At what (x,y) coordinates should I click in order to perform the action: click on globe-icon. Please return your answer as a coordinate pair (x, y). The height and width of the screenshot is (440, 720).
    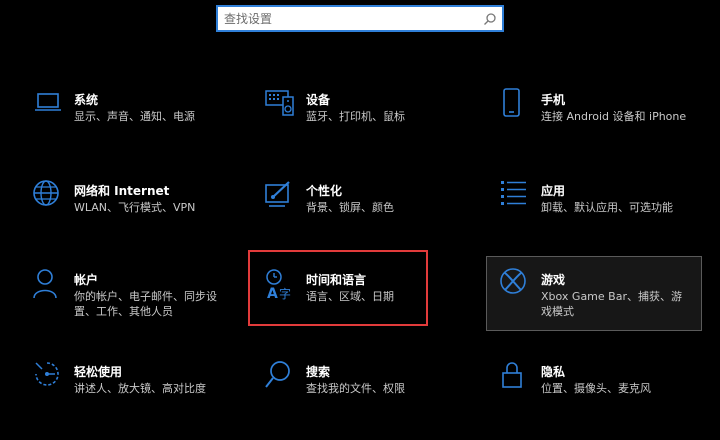
    Looking at the image, I should click on (50, 196).